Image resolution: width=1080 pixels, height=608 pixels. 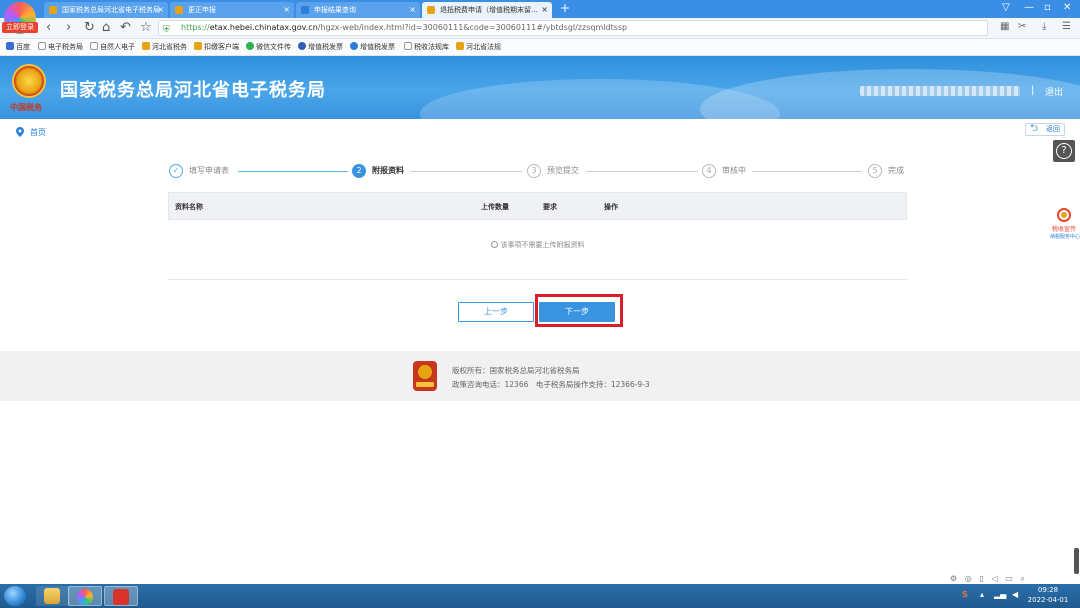 I want to click on input-method-icon: S, so click(x=965, y=594).